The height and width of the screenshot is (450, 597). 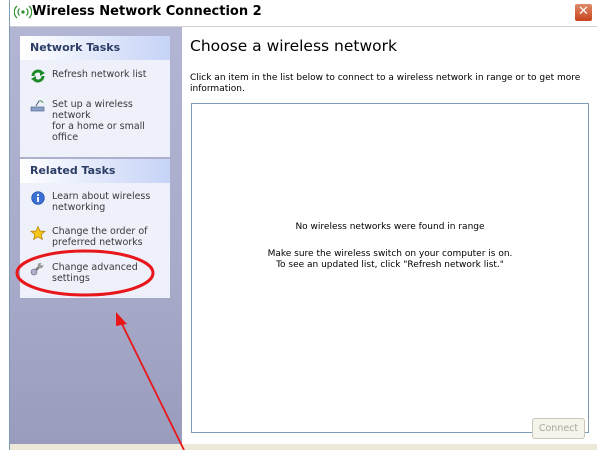 What do you see at coordinates (38, 198) in the screenshot?
I see `info-icon` at bounding box center [38, 198].